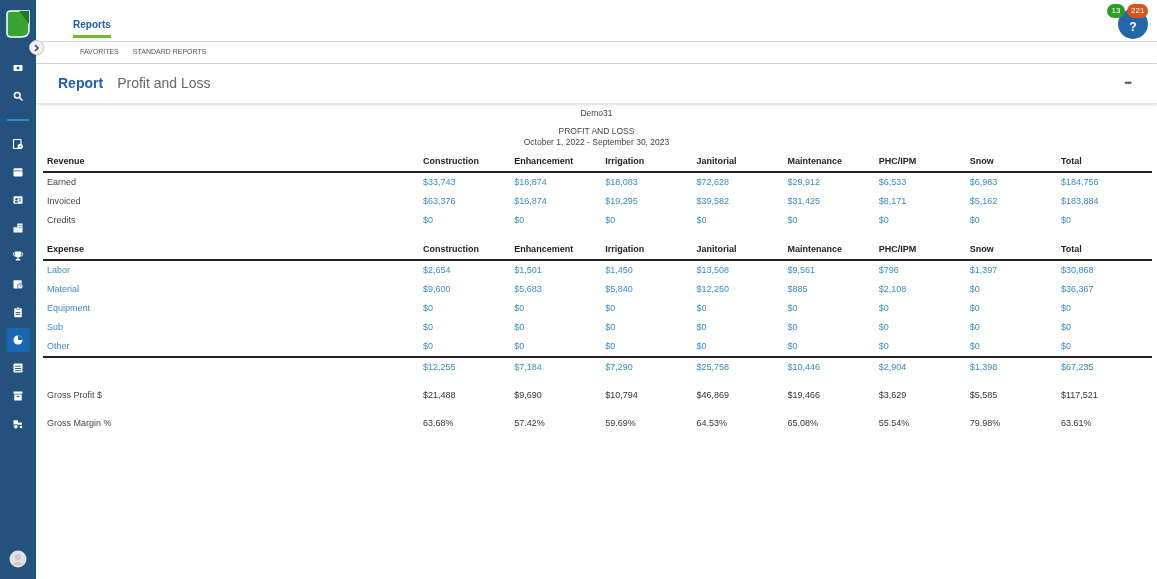  Describe the element at coordinates (712, 366) in the screenshot. I see `total-cell: $25,758` at that location.